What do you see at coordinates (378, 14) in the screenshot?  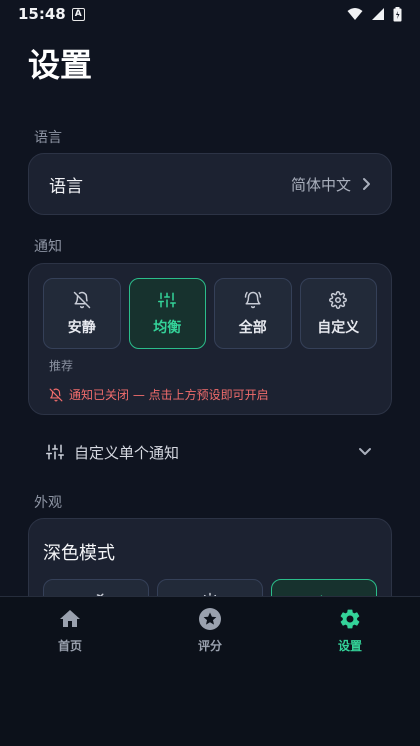 I see `signal-icon` at bounding box center [378, 14].